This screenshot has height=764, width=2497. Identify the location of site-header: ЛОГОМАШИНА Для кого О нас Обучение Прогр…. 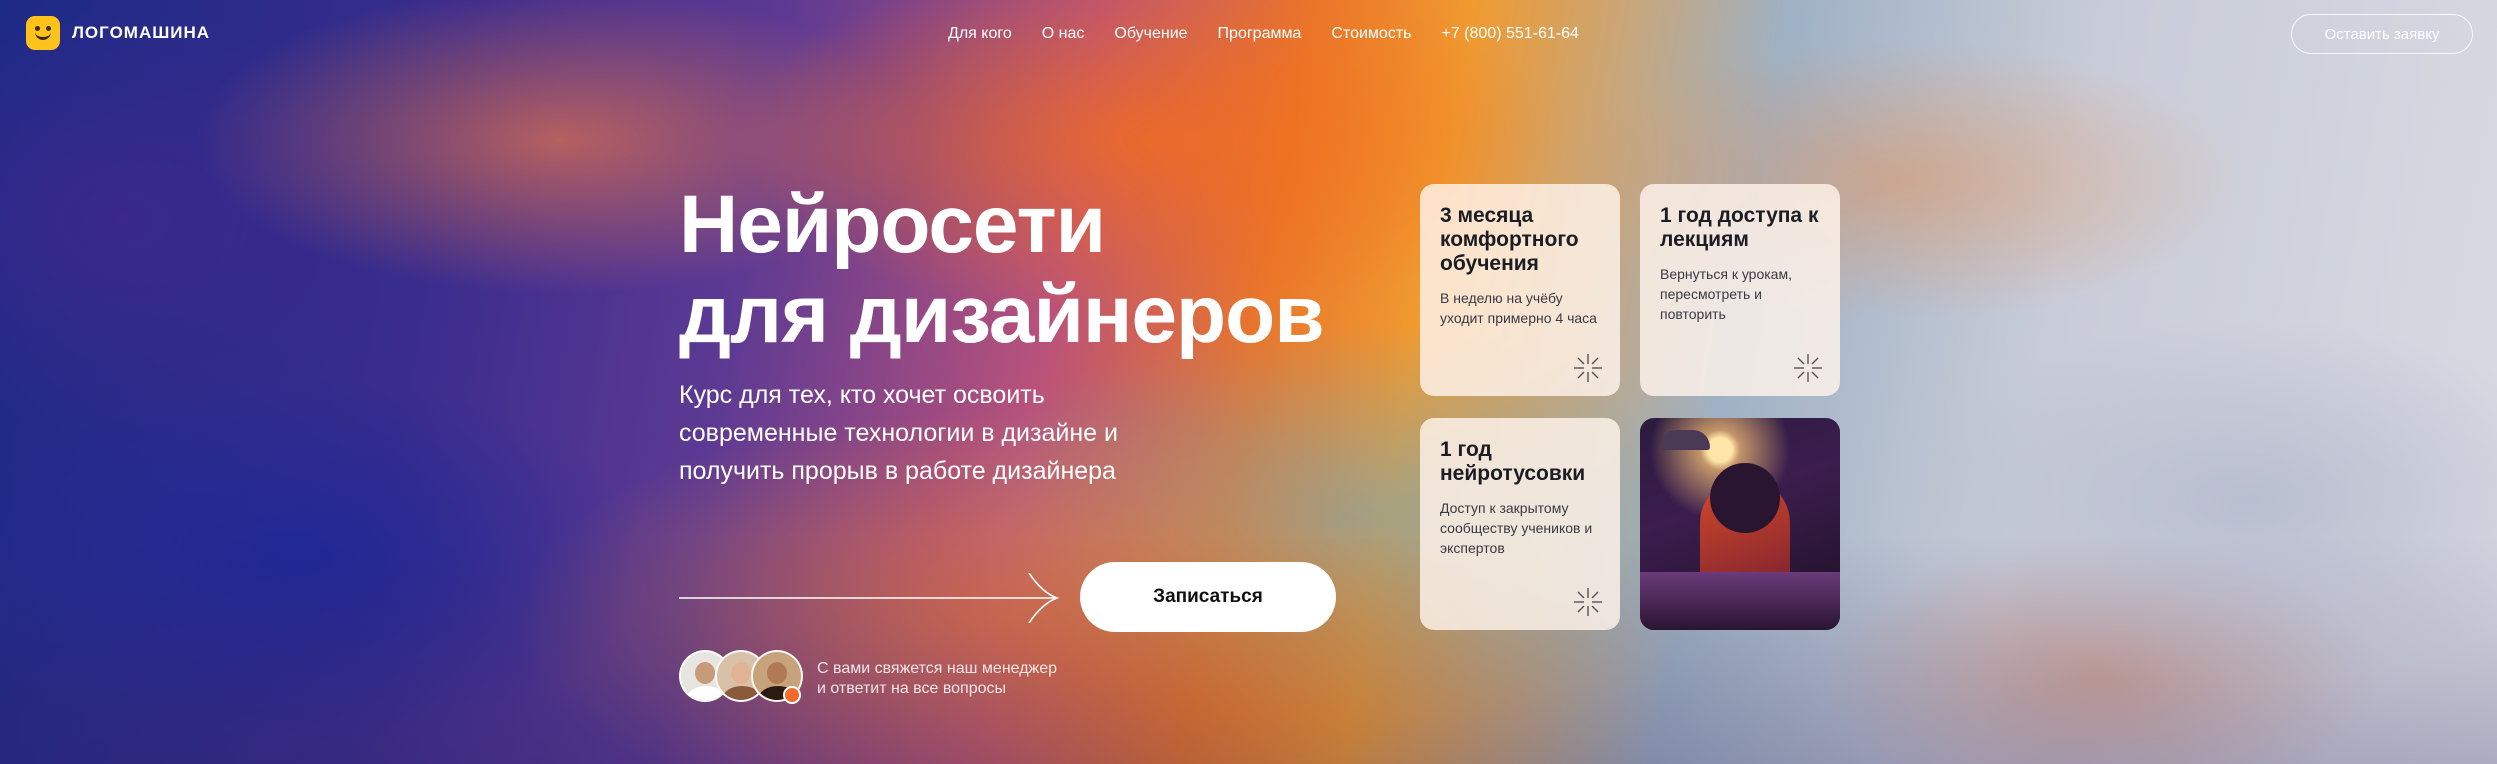
(1248, 35).